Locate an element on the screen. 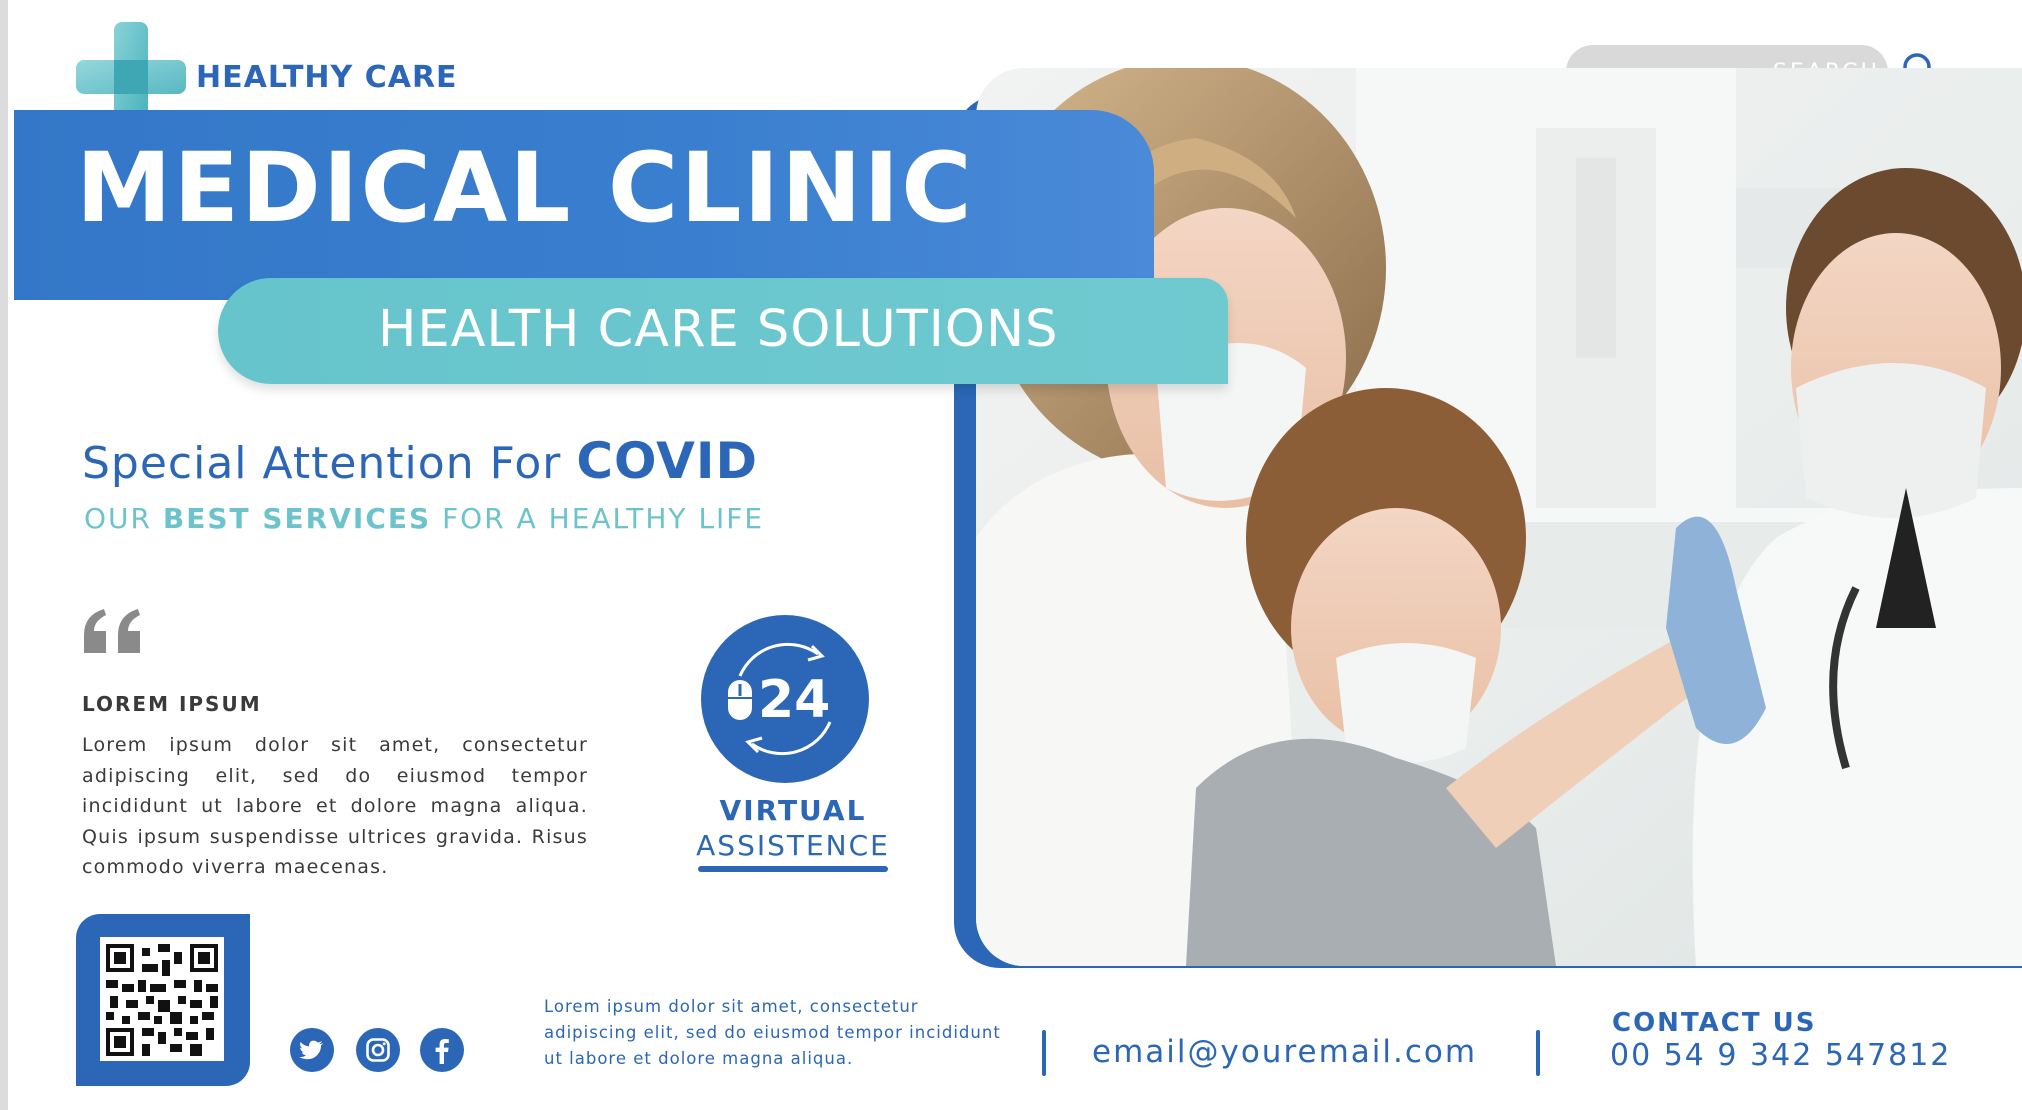  services-emphasis: BEST SERVICES is located at coordinates (297, 518).